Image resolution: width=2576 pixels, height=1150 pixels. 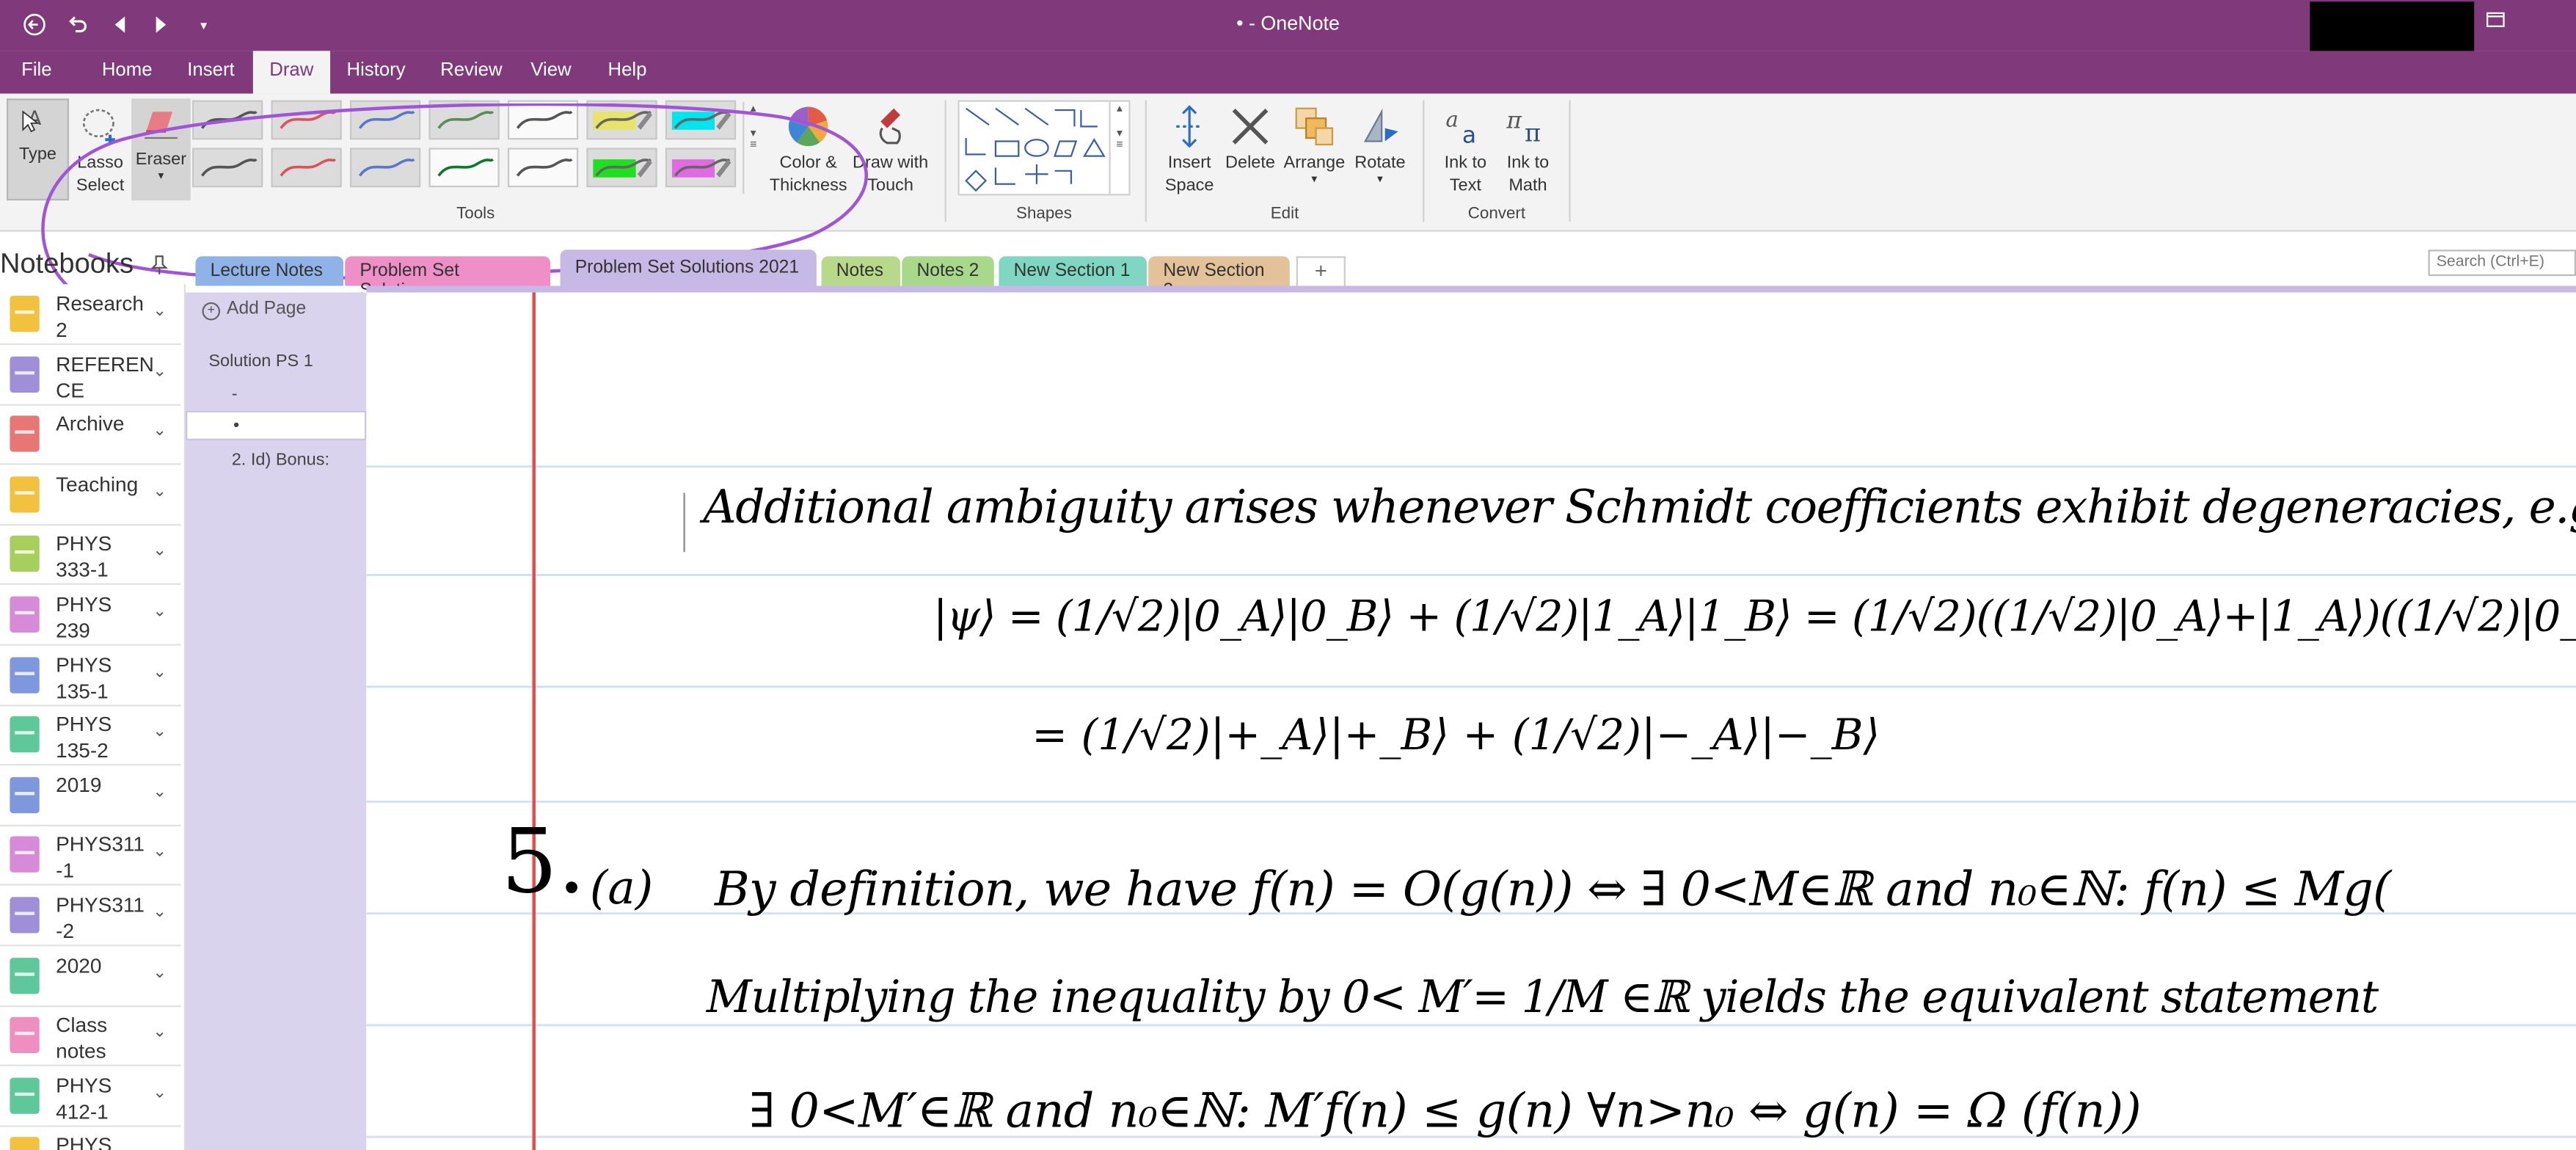 I want to click on notebook-item: PHYS311 -2 ⌄, so click(x=91, y=917).